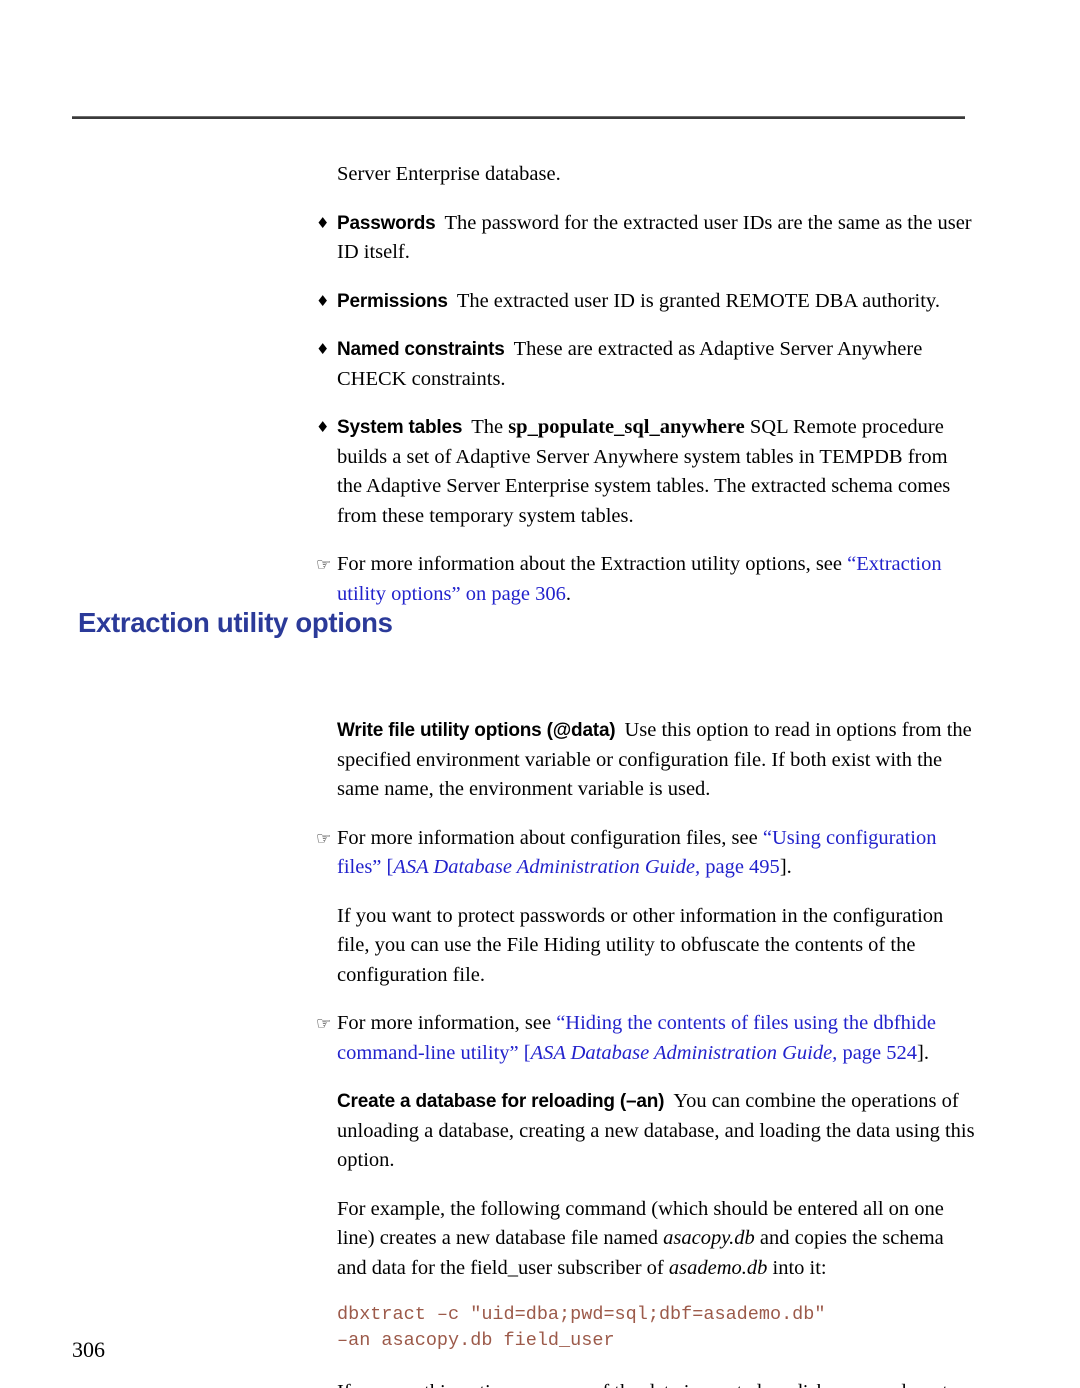 Image resolution: width=1080 pixels, height=1388 pixels. I want to click on bullet-label-system-tables: System tables, so click(400, 427).